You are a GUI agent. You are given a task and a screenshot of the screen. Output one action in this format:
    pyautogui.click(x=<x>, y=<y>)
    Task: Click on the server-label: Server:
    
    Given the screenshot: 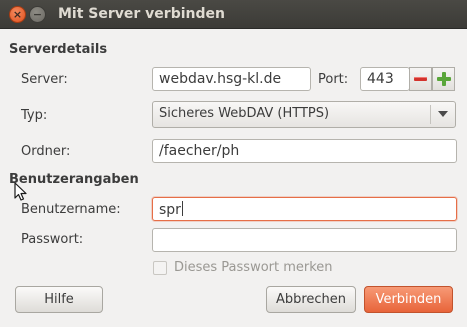 What is the action you would take?
    pyautogui.click(x=44, y=79)
    